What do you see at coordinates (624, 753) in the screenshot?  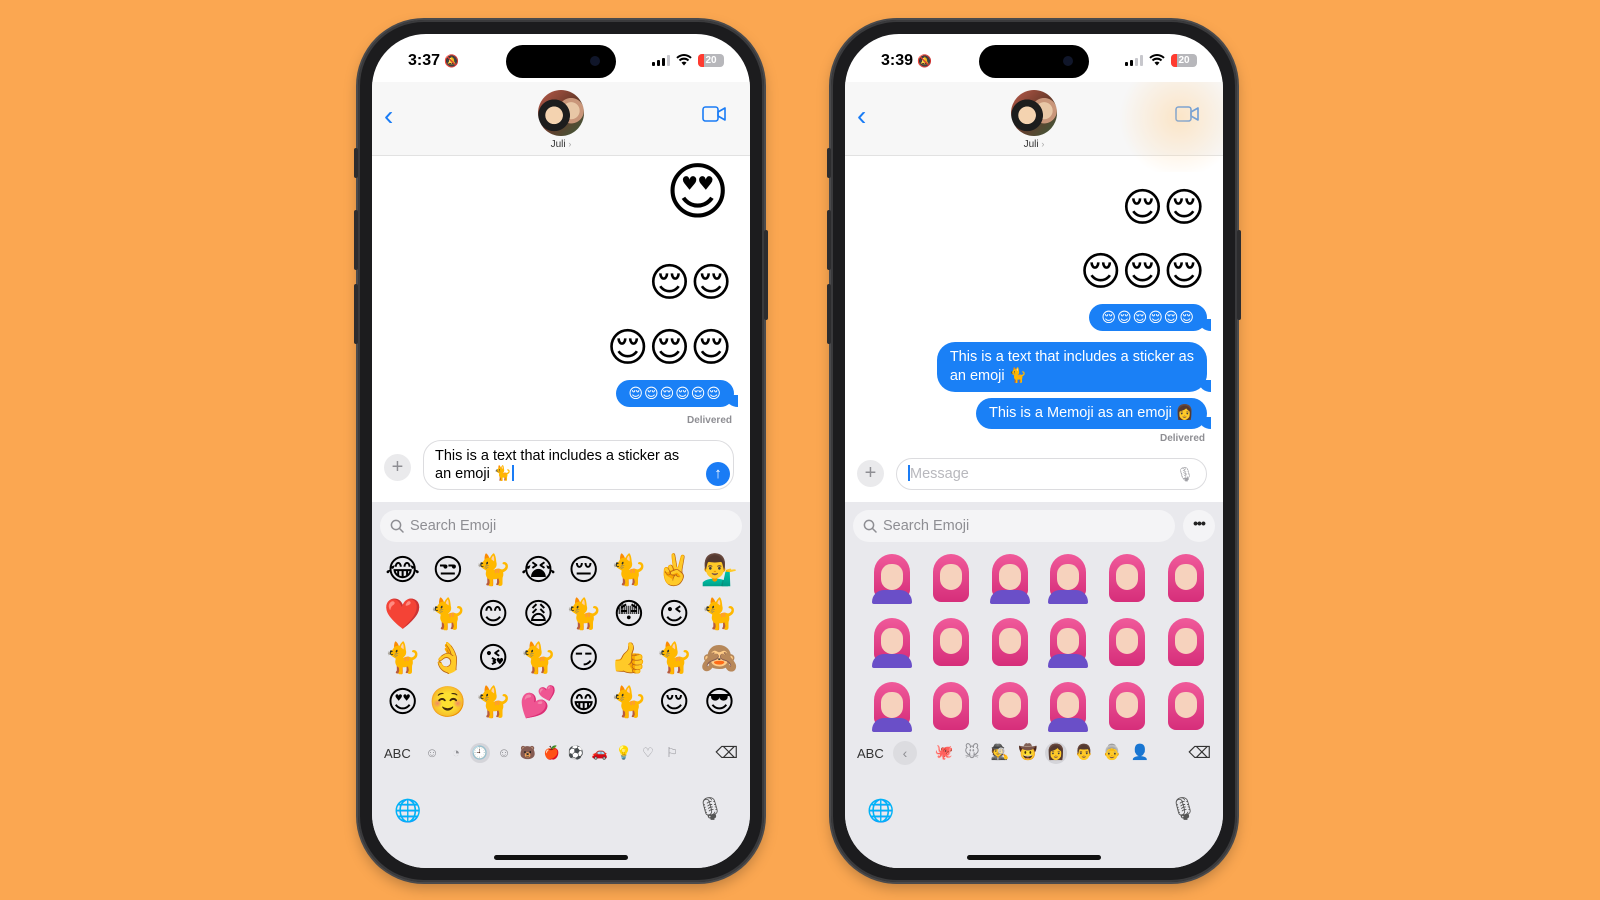 I see `emoji-category-tab: 💡` at bounding box center [624, 753].